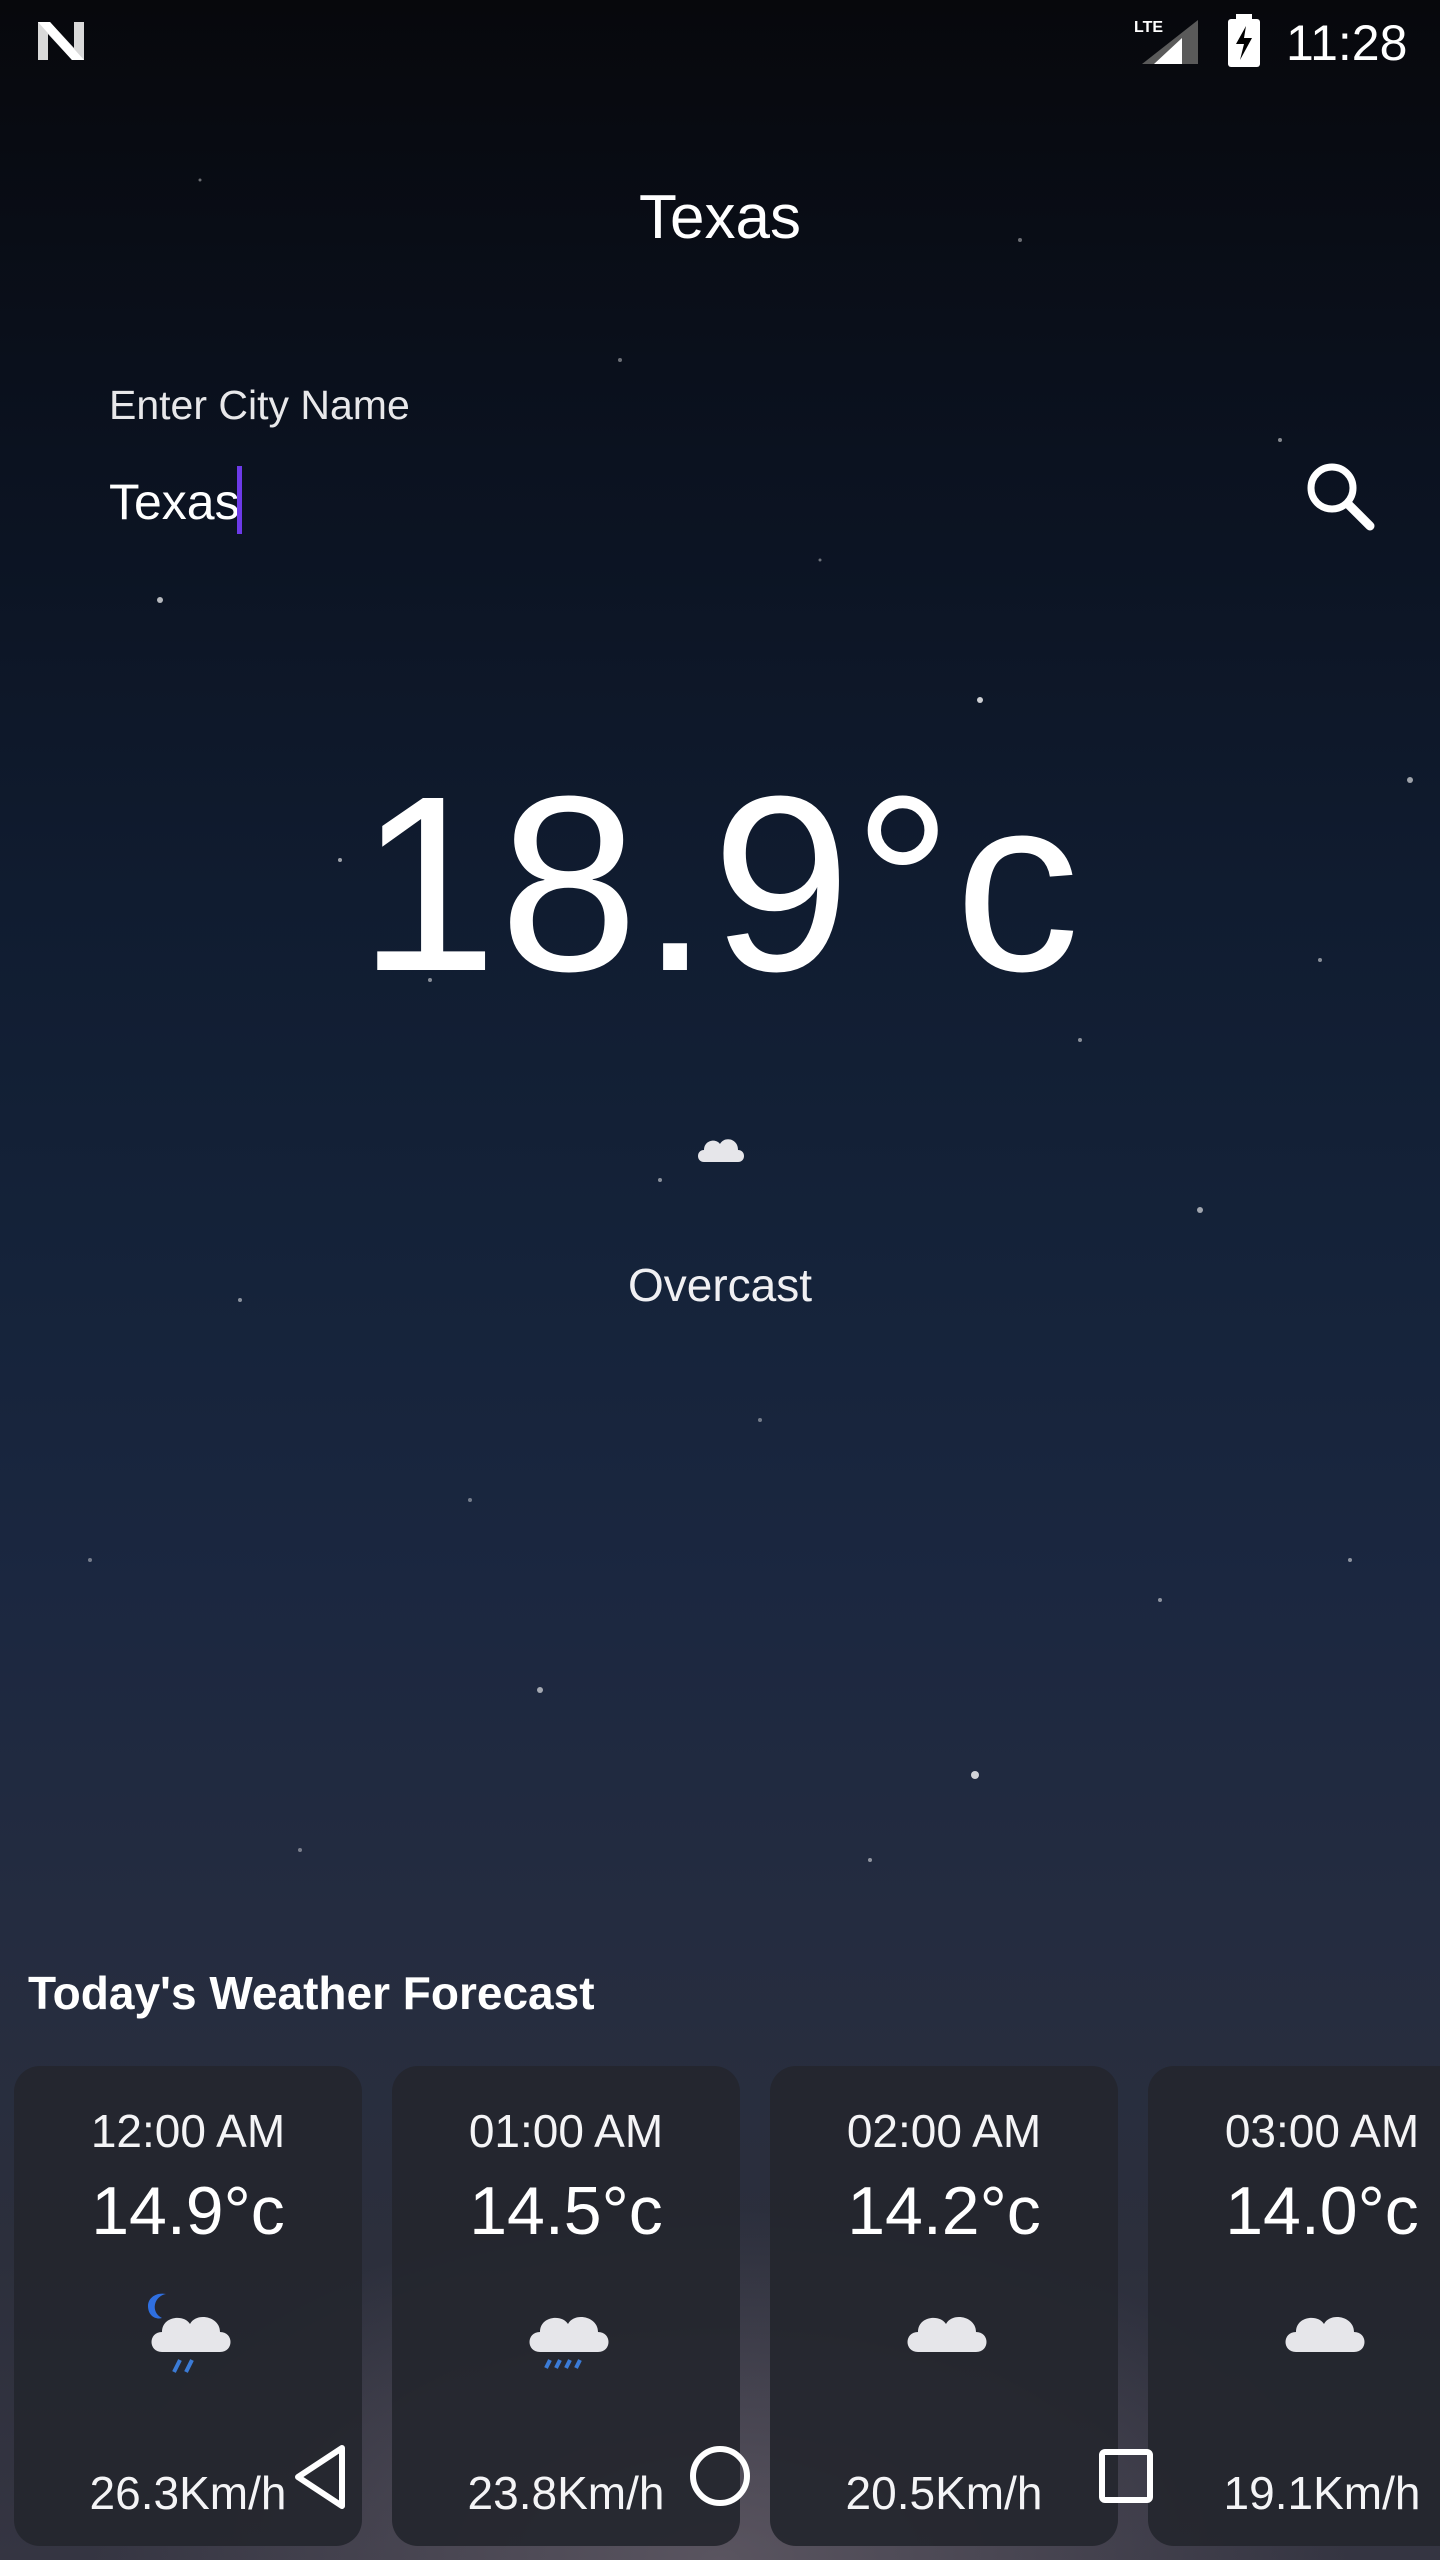 The image size is (1440, 2560). I want to click on search-icon, so click(1341, 497).